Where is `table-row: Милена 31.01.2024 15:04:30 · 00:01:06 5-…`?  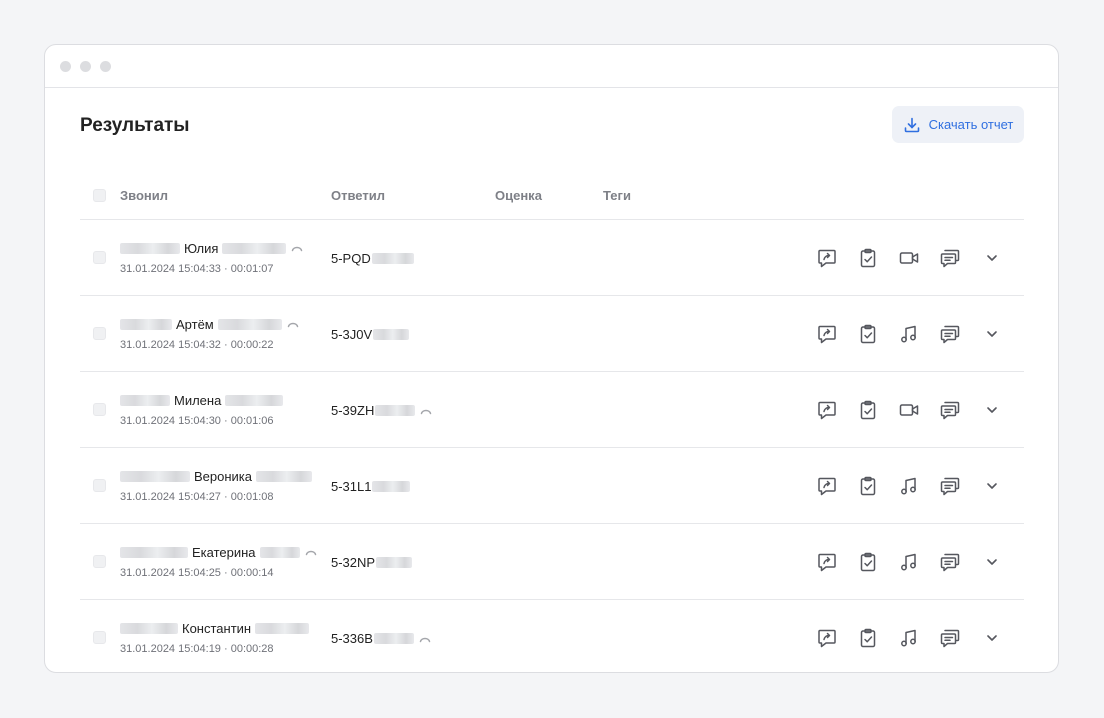
table-row: Милена 31.01.2024 15:04:30 · 00:01:06 5-… is located at coordinates (552, 410).